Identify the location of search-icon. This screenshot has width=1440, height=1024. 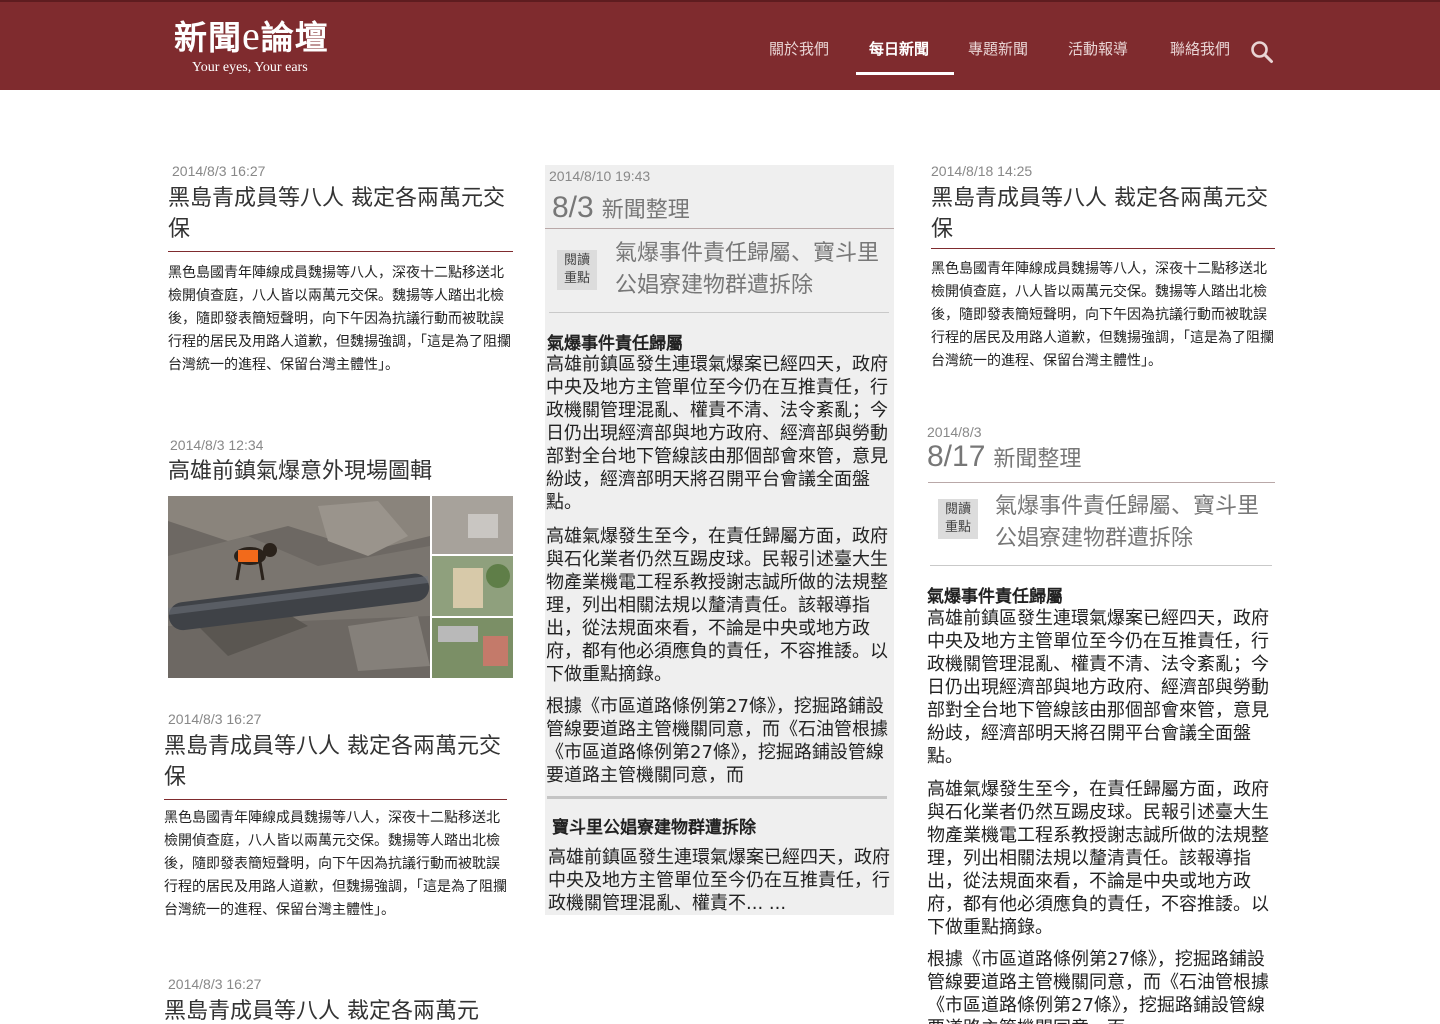
(1262, 52).